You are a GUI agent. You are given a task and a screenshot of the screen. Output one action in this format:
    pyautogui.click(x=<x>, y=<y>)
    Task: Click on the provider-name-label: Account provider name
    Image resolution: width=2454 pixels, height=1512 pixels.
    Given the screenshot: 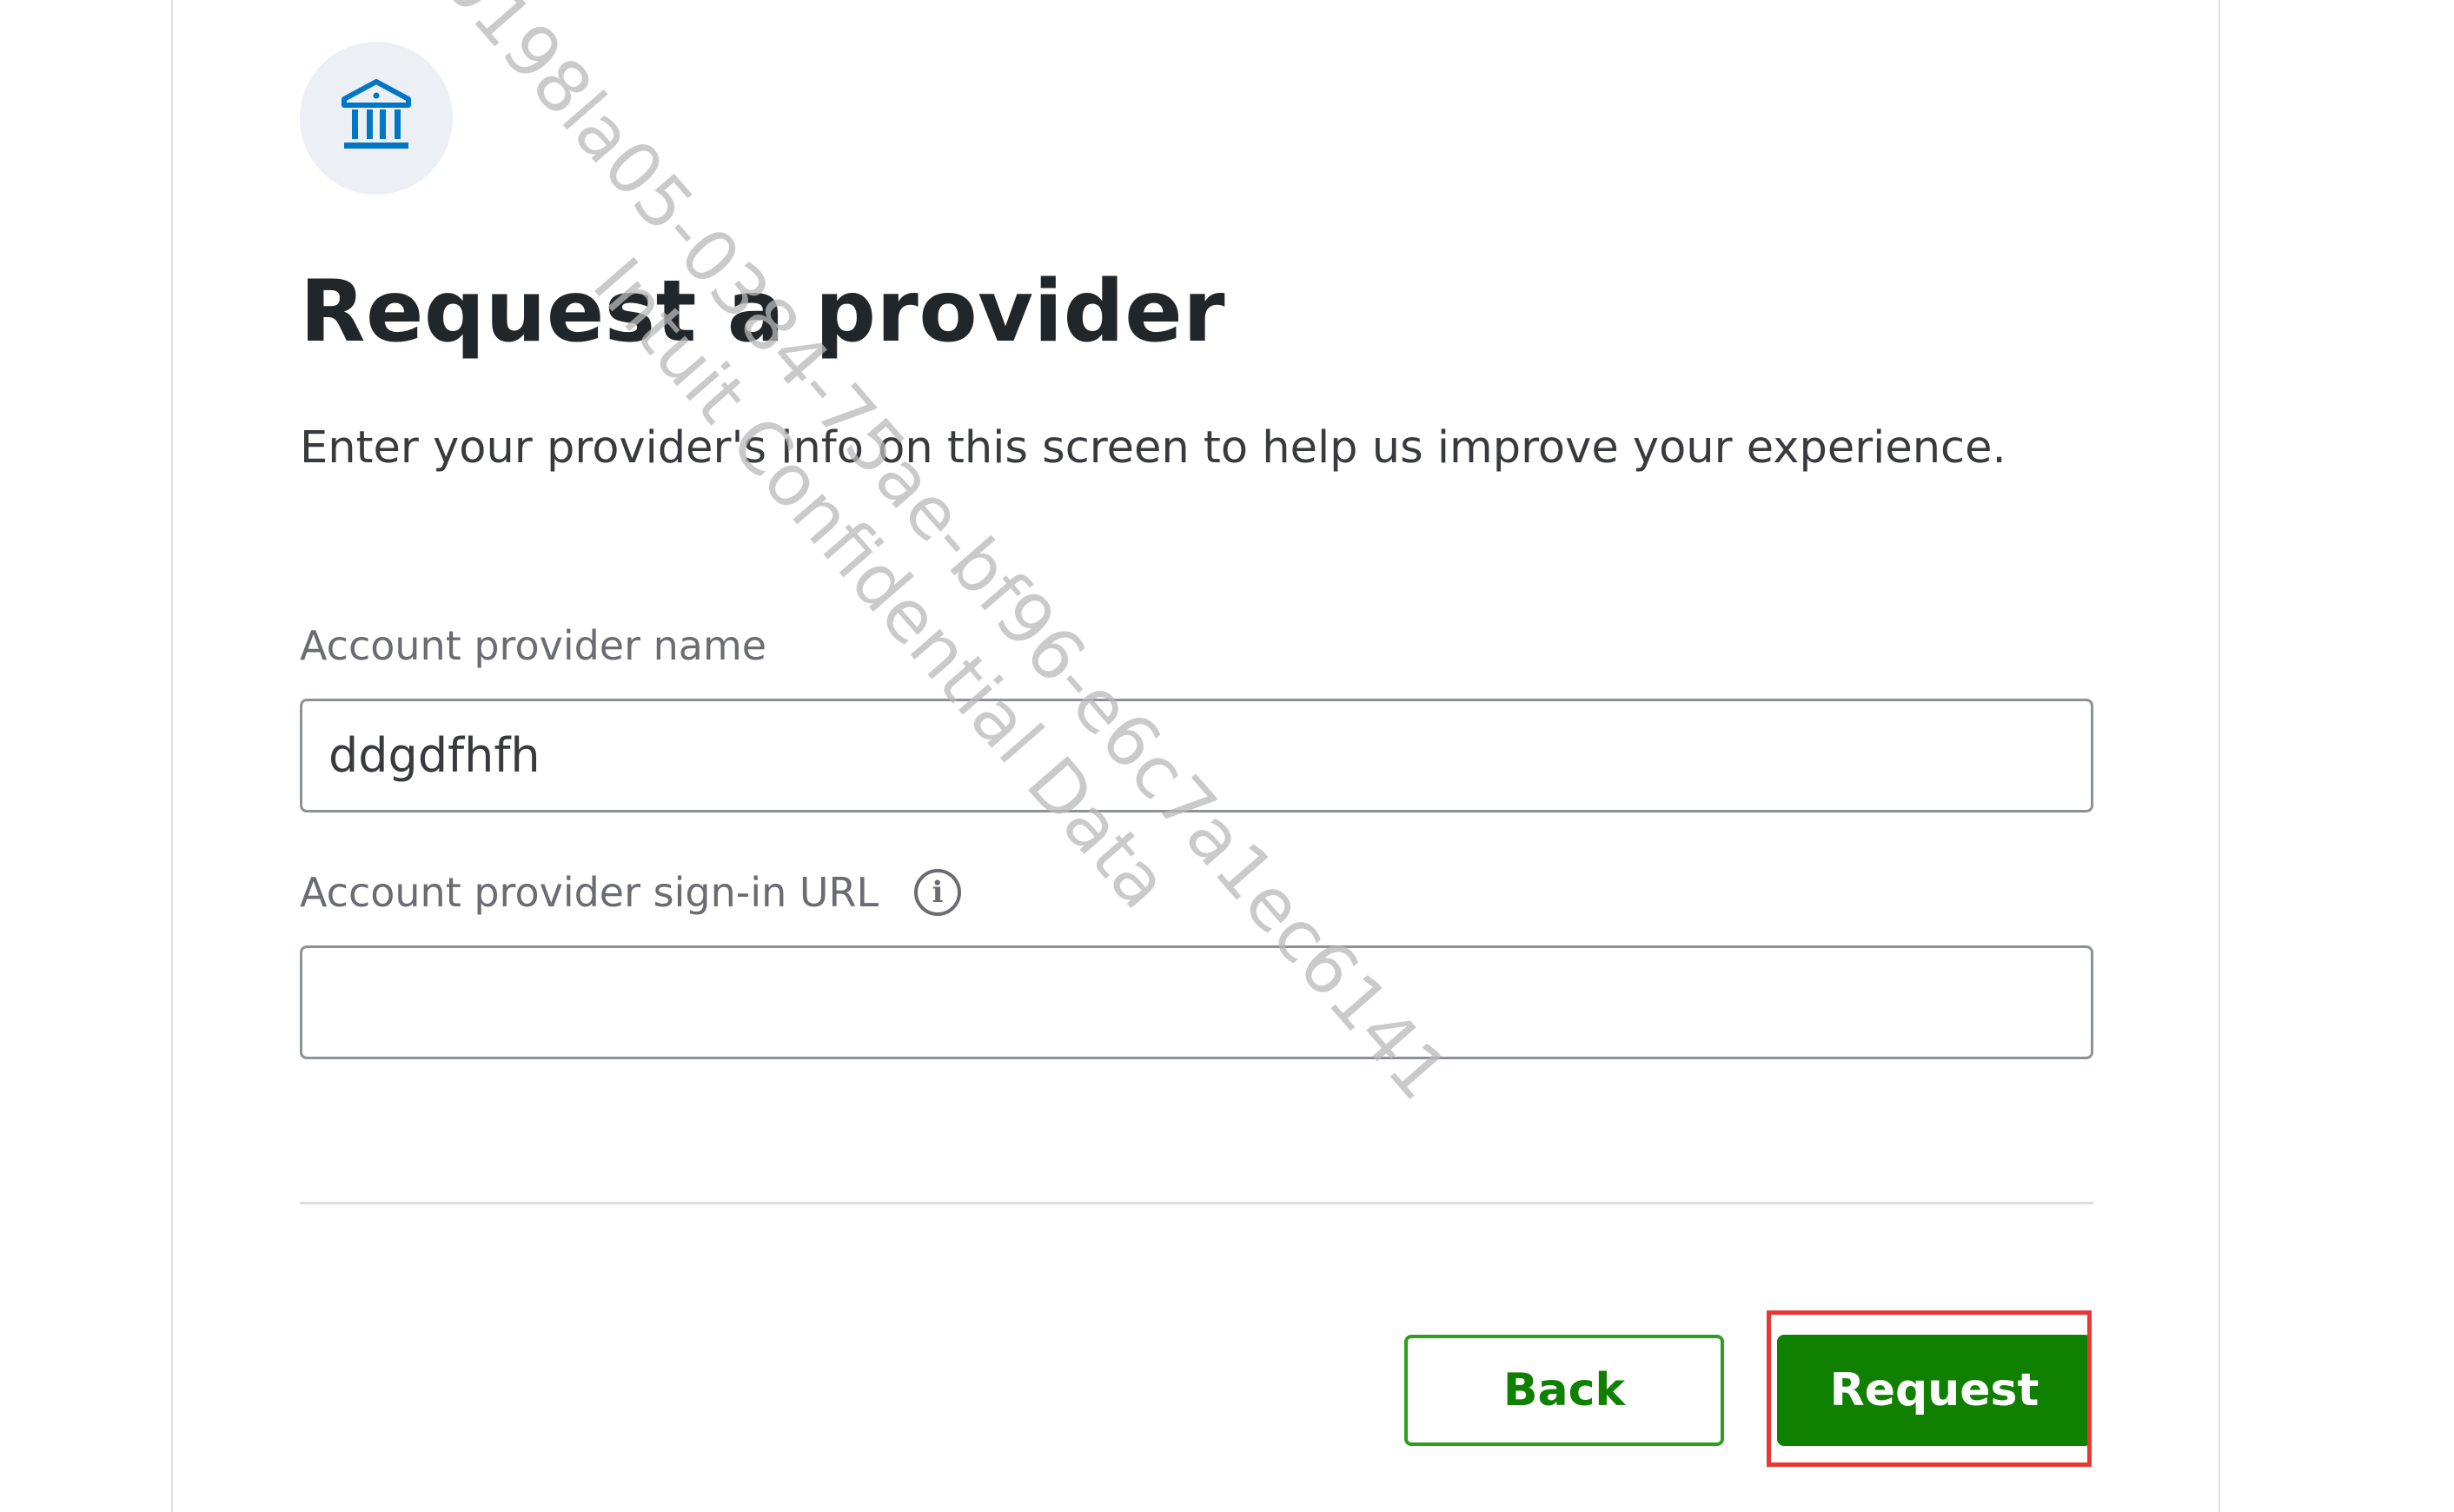 What is the action you would take?
    pyautogui.click(x=533, y=645)
    